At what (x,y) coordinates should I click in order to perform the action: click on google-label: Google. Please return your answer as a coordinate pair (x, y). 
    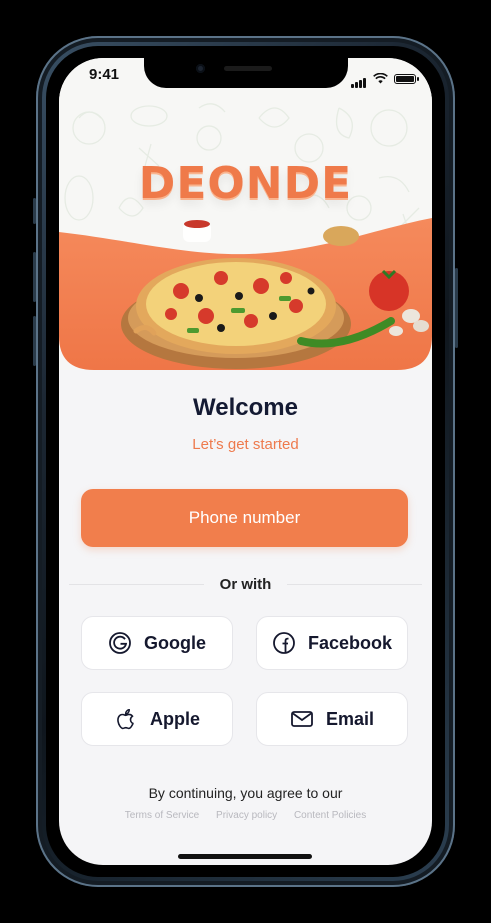
    Looking at the image, I should click on (175, 642).